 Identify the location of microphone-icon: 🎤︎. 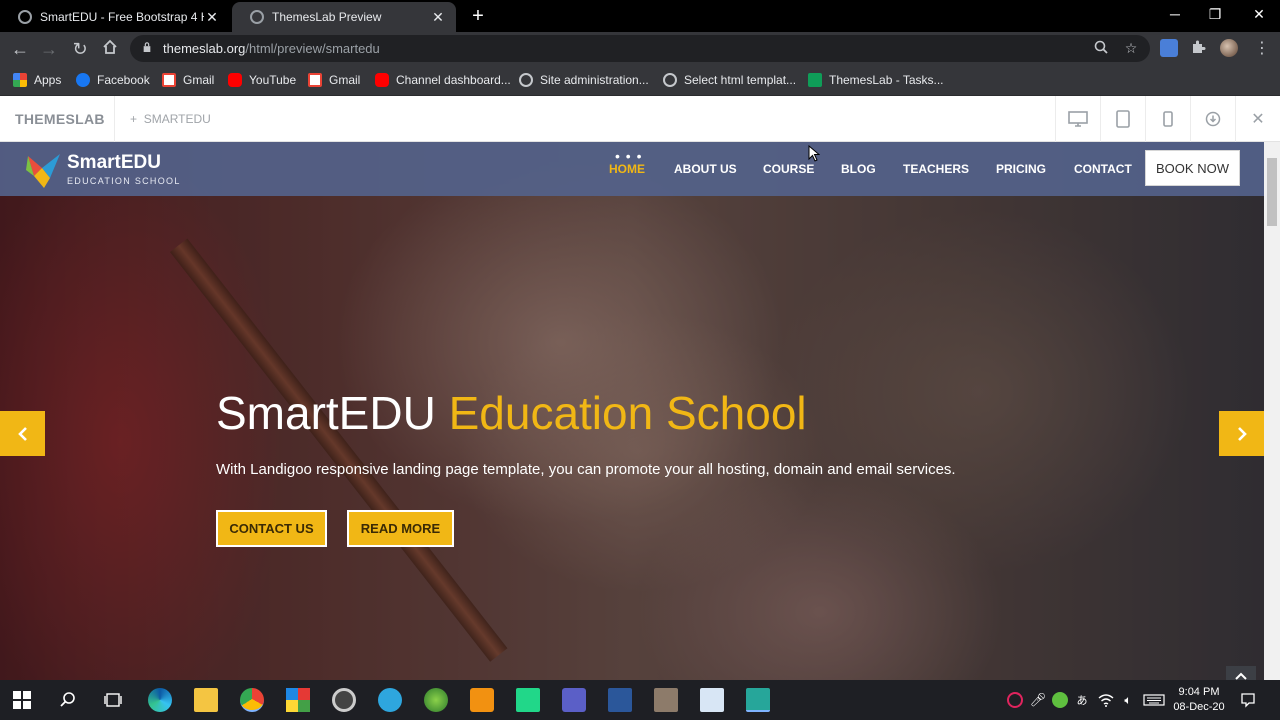
(1038, 700).